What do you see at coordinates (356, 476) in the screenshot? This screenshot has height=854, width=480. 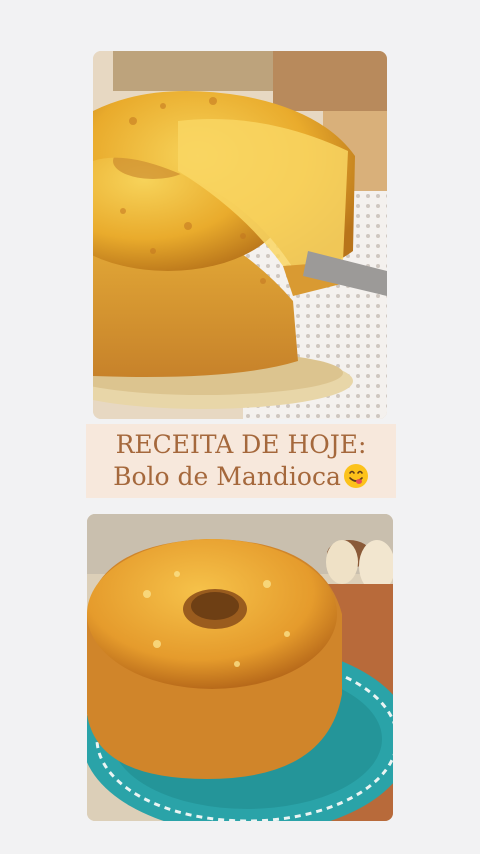 I see `yummy-face-icon` at bounding box center [356, 476].